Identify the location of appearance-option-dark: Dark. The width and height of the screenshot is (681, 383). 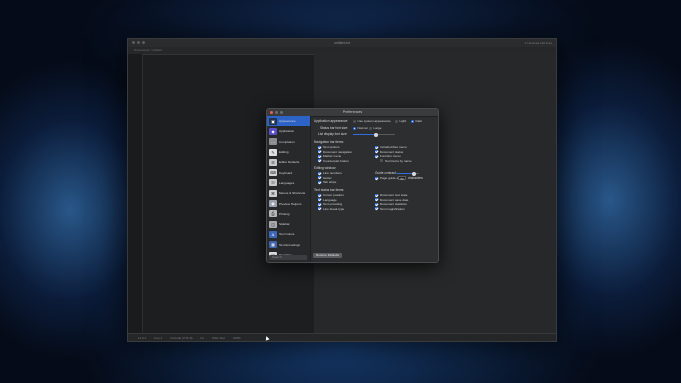
(416, 121).